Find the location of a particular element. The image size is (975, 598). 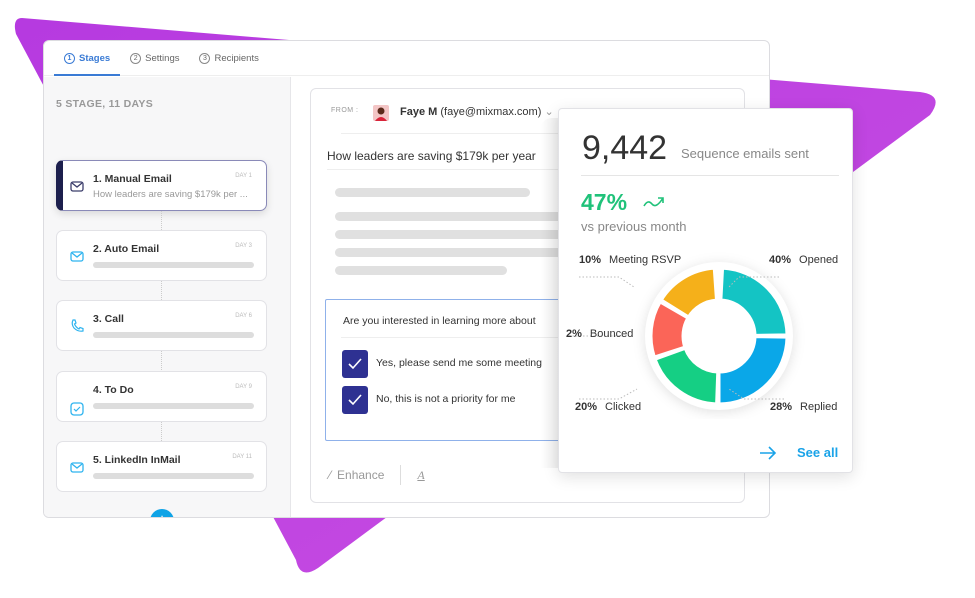

tab-label: Stages is located at coordinates (95, 58).